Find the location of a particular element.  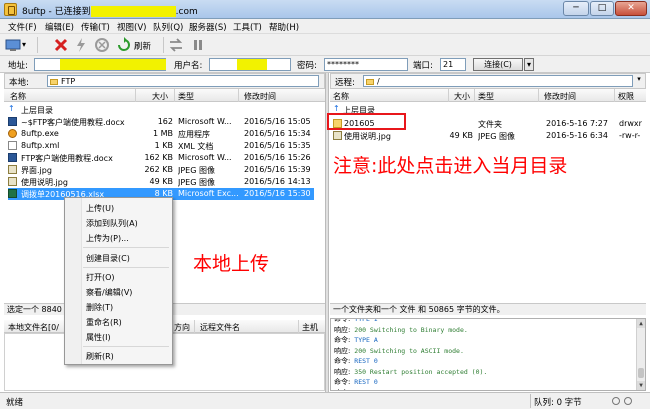

ctx-delete: 删除(T) is located at coordinates (99, 307).